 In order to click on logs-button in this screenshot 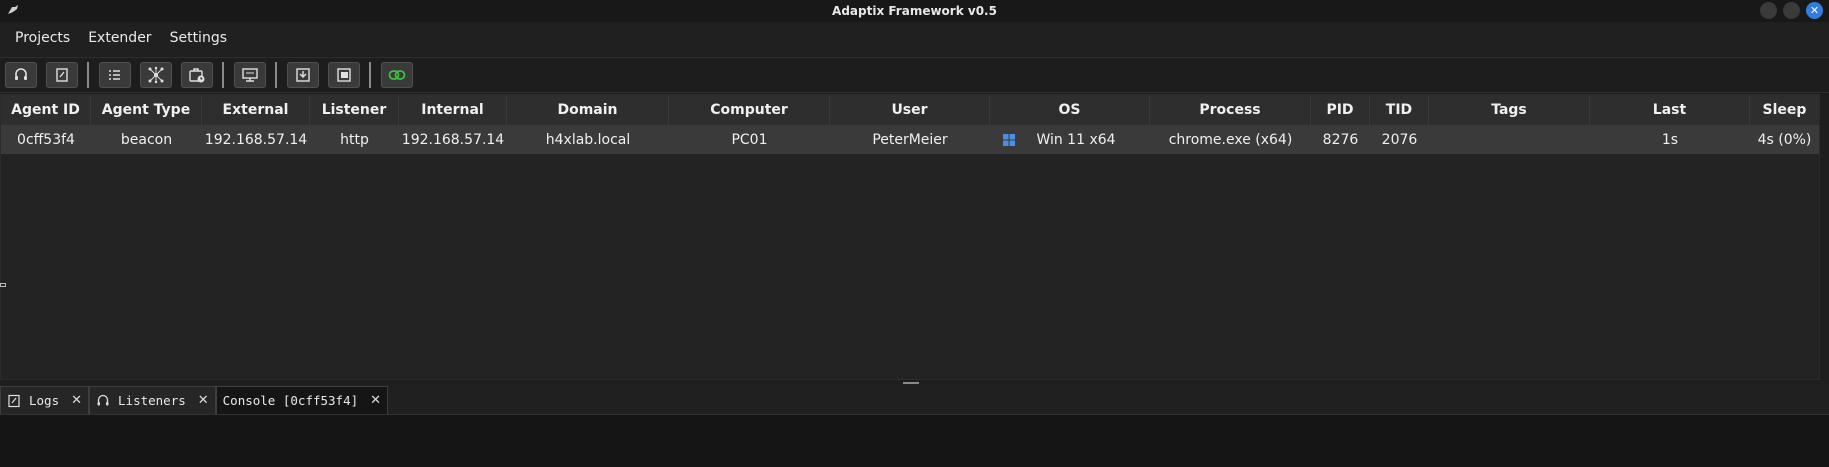, I will do `click(62, 75)`.